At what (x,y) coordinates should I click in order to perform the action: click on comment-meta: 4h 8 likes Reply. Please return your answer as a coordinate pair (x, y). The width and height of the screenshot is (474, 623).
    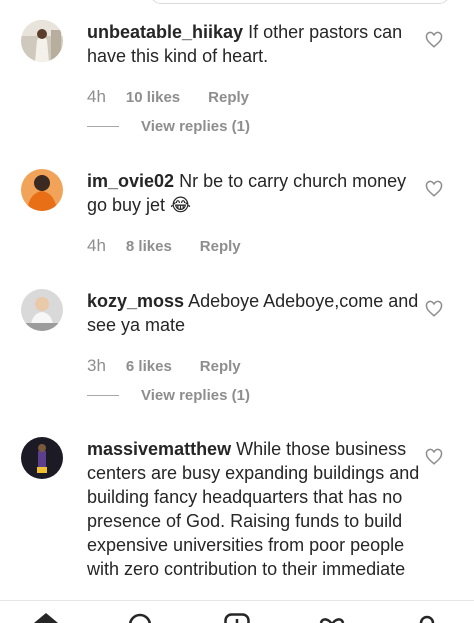
    Looking at the image, I should click on (164, 246).